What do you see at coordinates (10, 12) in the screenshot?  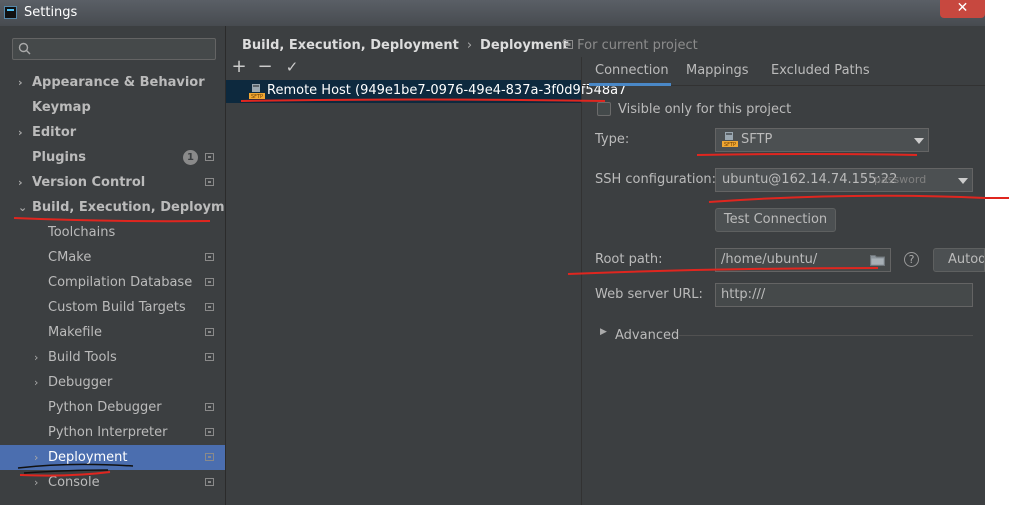 I see `app-icon` at bounding box center [10, 12].